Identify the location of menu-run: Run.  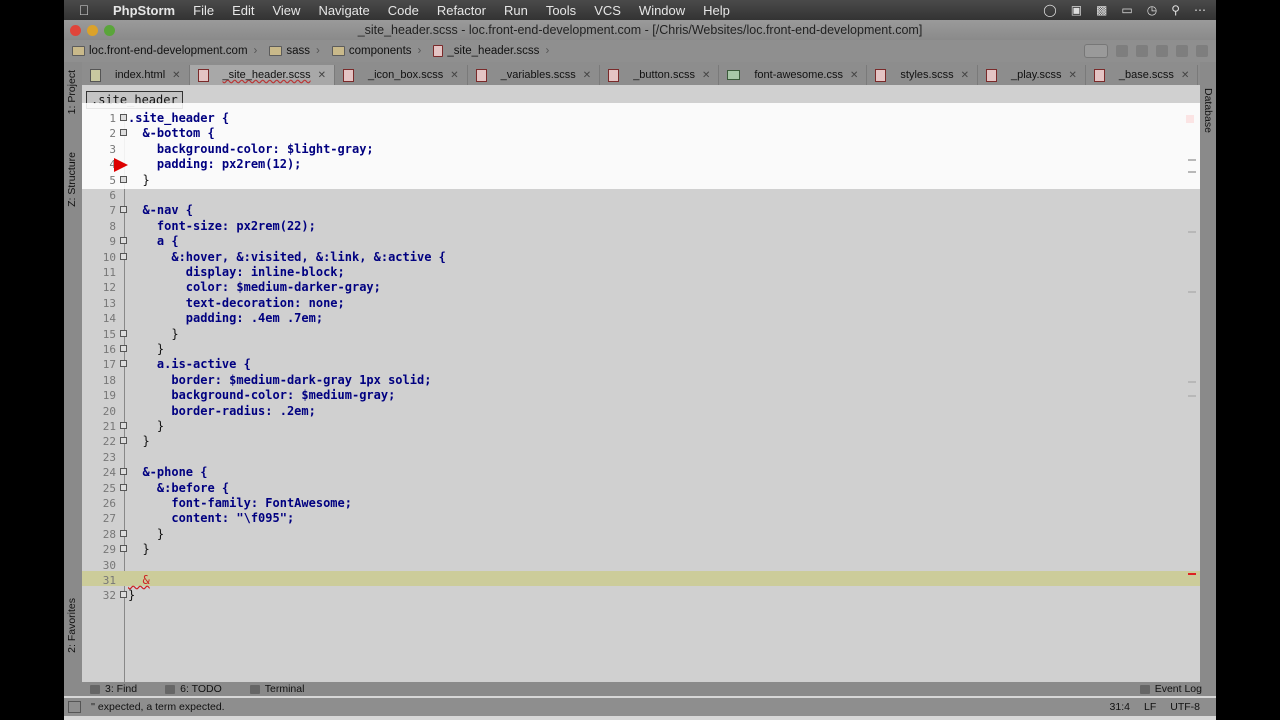
(516, 10).